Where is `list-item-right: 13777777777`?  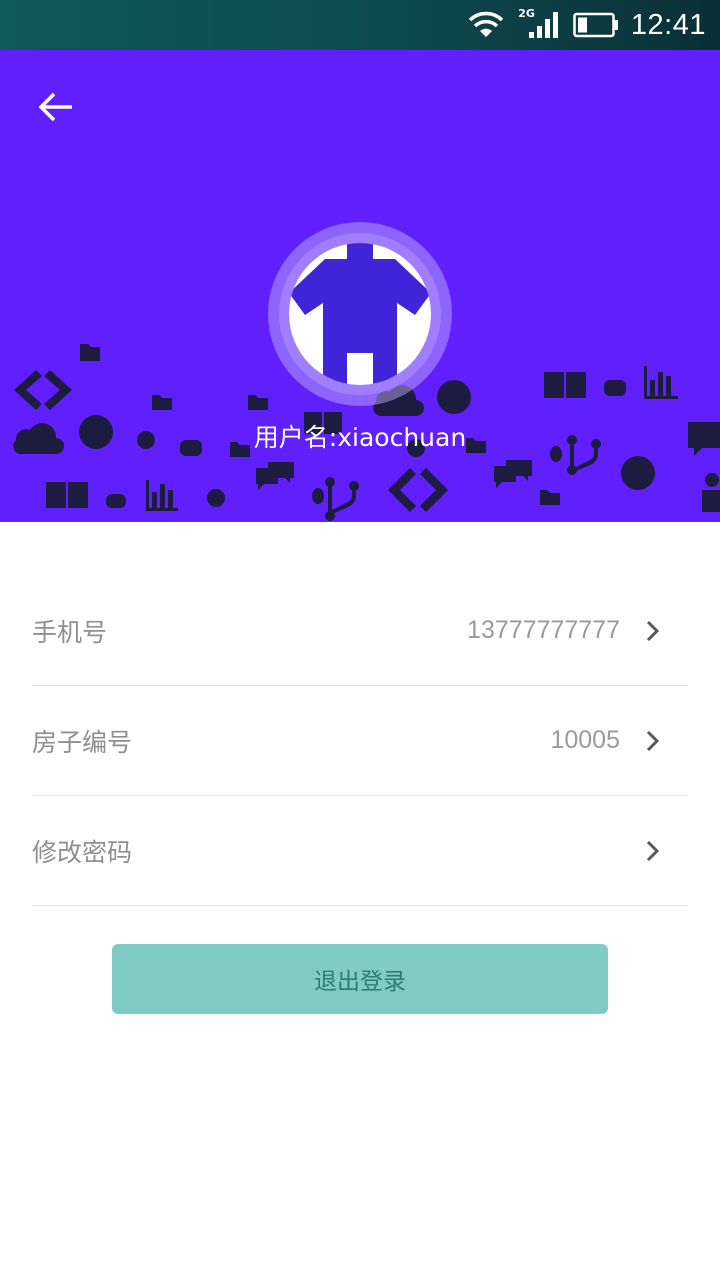
list-item-right: 13777777777 is located at coordinates (577, 630).